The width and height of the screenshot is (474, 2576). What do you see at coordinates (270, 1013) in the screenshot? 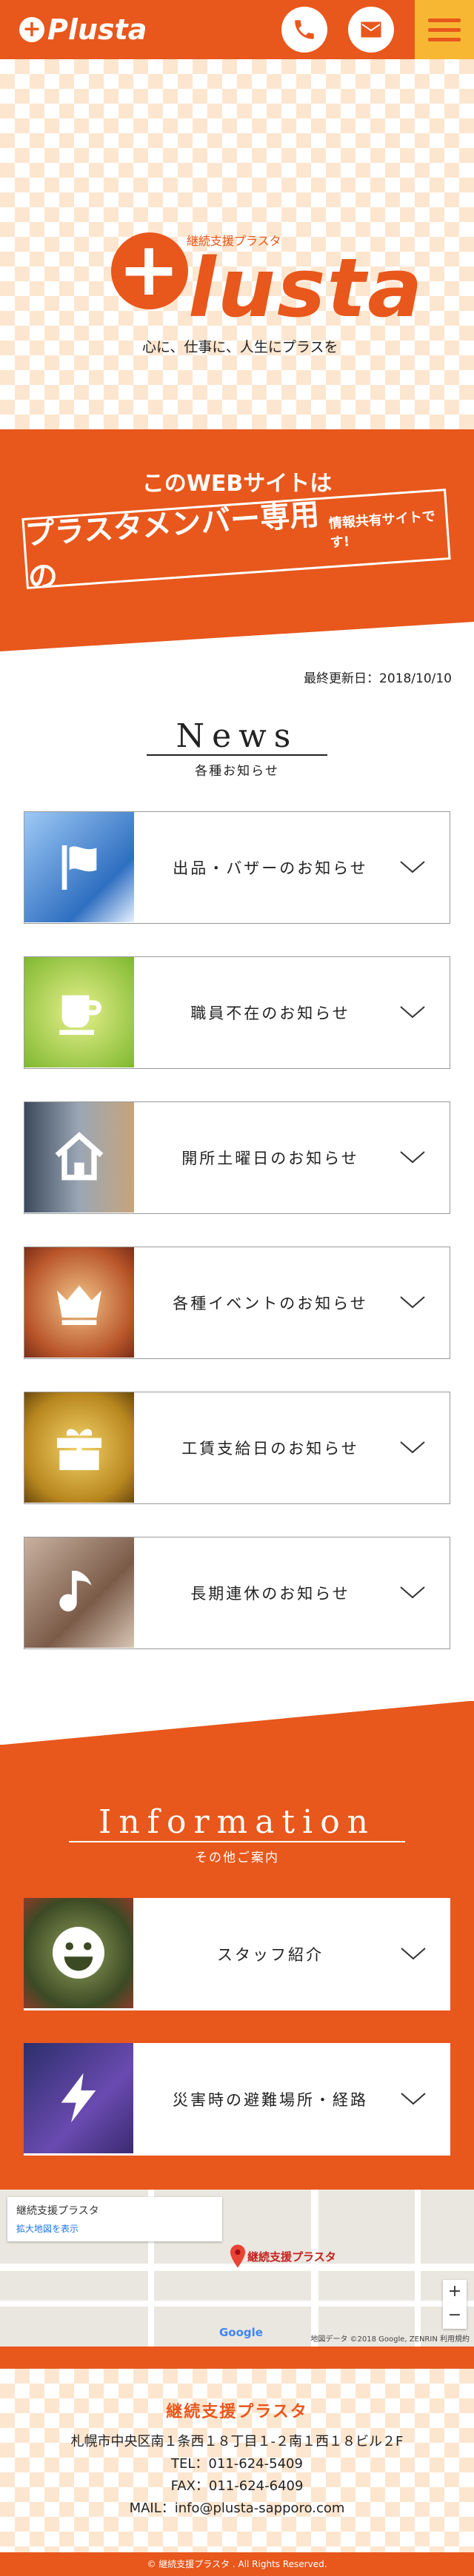
I see `news-card-label: 職員不在のお知らせ` at bounding box center [270, 1013].